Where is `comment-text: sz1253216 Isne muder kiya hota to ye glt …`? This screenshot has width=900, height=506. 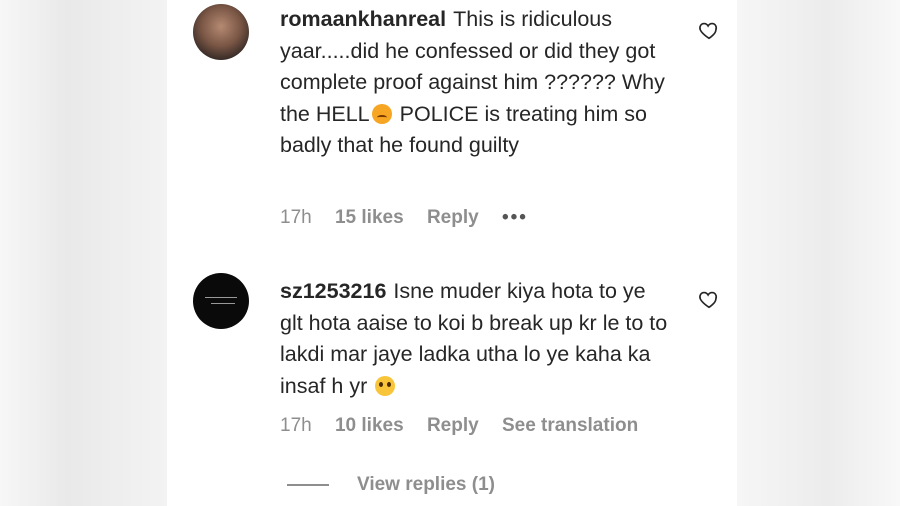
comment-text: sz1253216 Isne muder kiya hota to ye glt … is located at coordinates (475, 339).